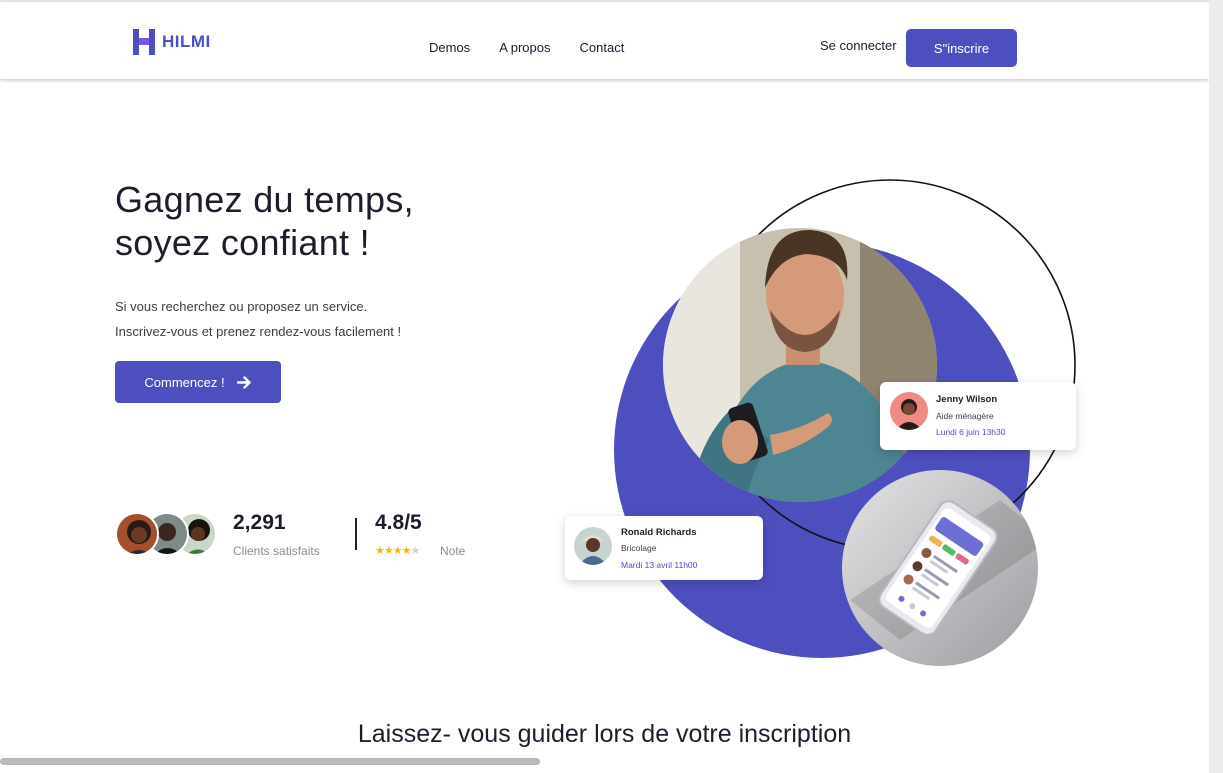  Describe the element at coordinates (167, 535) in the screenshot. I see `client-avatars` at that location.